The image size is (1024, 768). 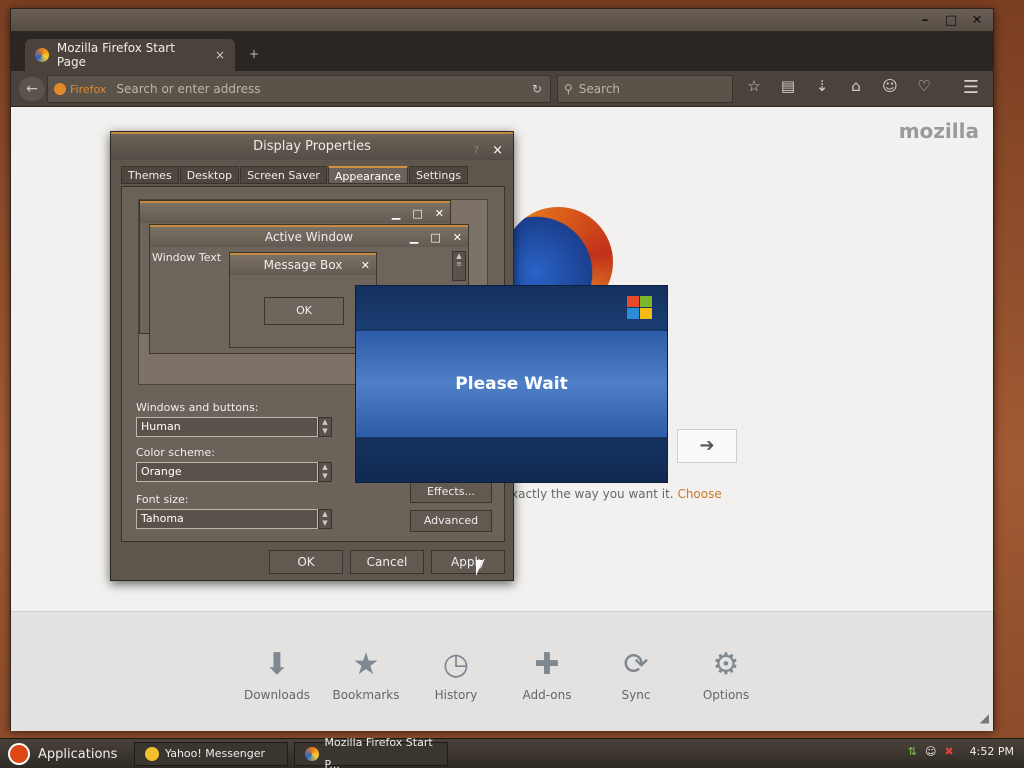 What do you see at coordinates (856, 86) in the screenshot?
I see `home-icon: ⌂` at bounding box center [856, 86].